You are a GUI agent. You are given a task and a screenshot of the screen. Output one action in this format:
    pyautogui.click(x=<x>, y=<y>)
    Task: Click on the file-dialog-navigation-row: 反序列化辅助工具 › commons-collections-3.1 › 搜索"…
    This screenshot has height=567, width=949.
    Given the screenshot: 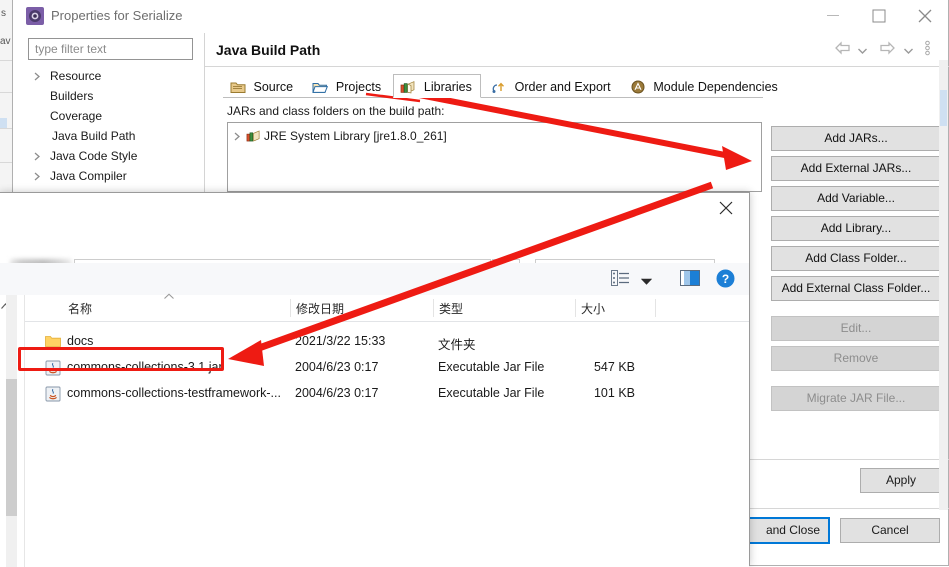 What is the action you would take?
    pyautogui.click(x=374, y=255)
    